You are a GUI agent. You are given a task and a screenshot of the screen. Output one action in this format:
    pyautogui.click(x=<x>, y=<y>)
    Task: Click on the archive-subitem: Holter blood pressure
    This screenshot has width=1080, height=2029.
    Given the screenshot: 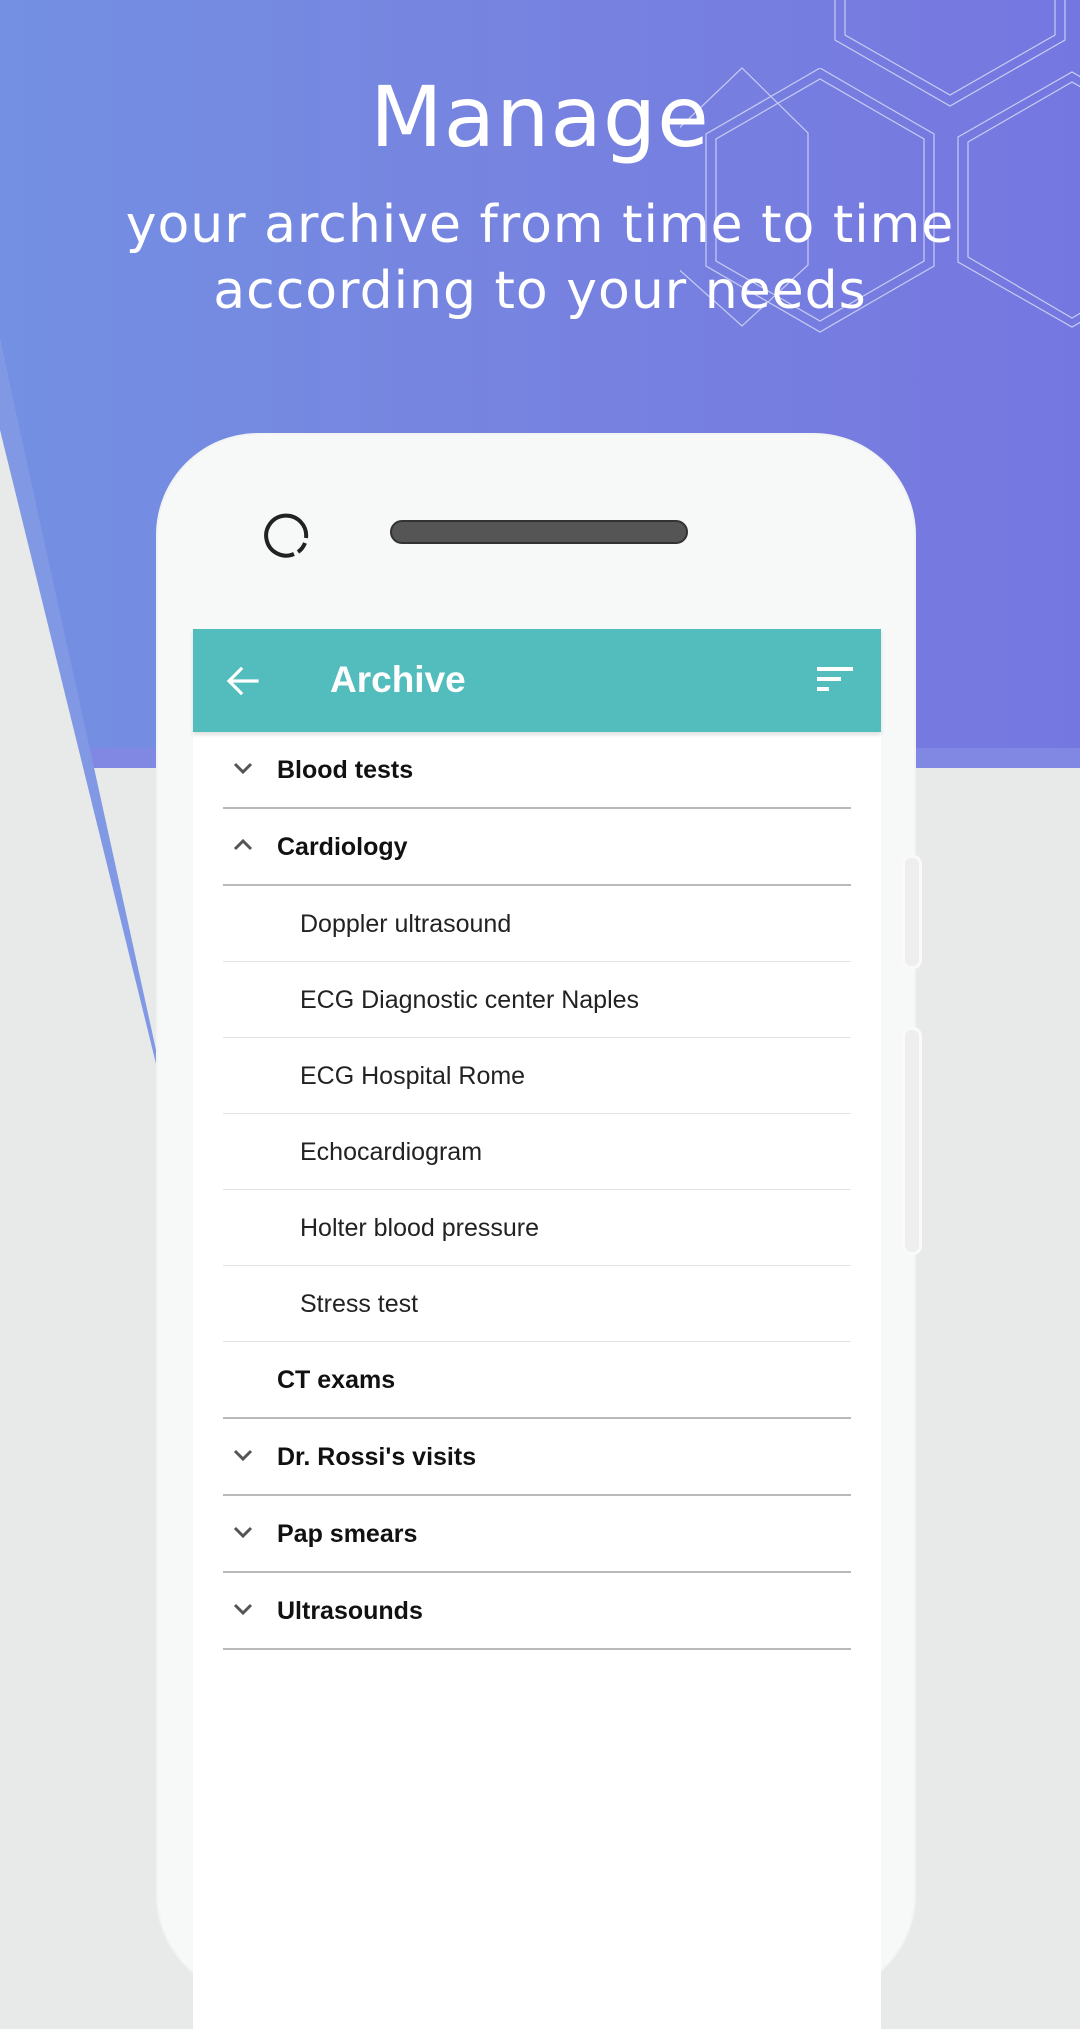 What is the action you would take?
    pyautogui.click(x=537, y=1228)
    